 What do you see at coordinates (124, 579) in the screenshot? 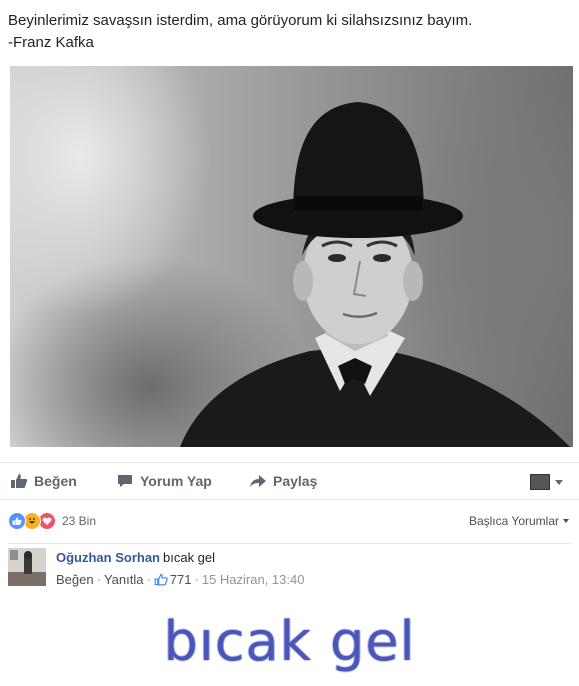
I see `comment-reply-link: Yanıtla` at bounding box center [124, 579].